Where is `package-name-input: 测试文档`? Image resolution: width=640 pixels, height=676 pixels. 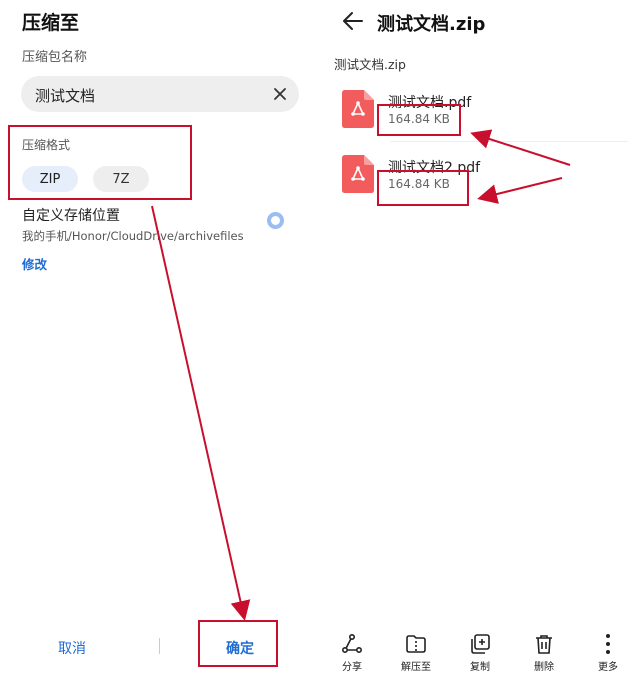 package-name-input: 测试文档 is located at coordinates (160, 94).